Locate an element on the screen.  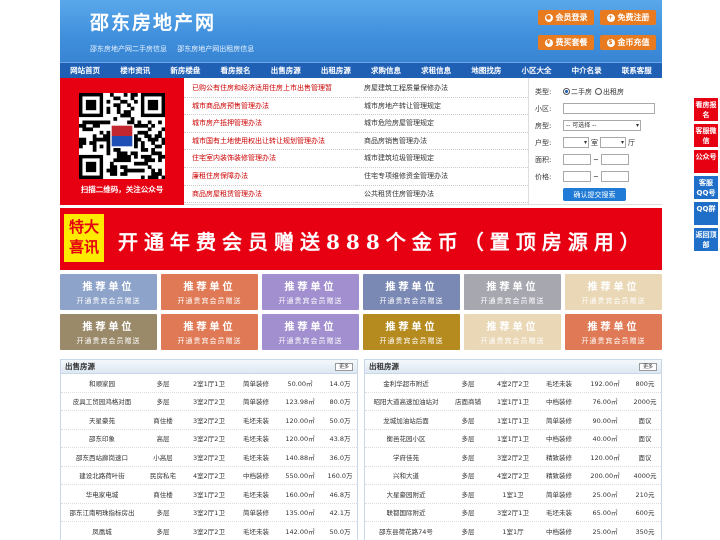
rent-more-button: 更多 is located at coordinates (648, 367).